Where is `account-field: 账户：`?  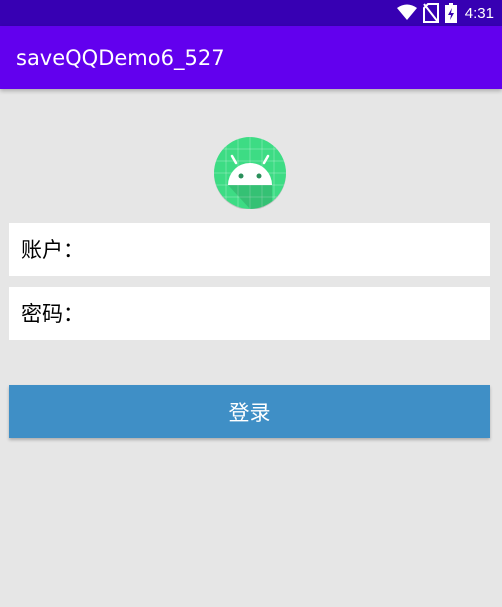 account-field: 账户： is located at coordinates (249, 249).